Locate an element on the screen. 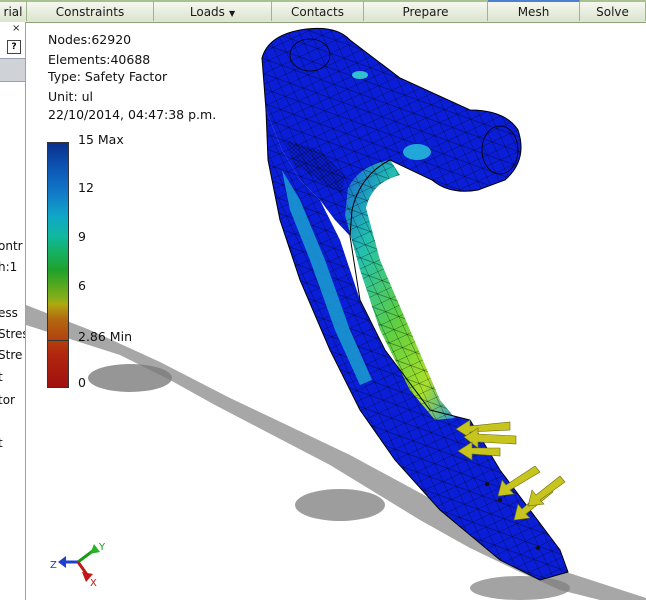 This screenshot has height=600, width=646. legend-tick-9: 9 is located at coordinates (82, 236).